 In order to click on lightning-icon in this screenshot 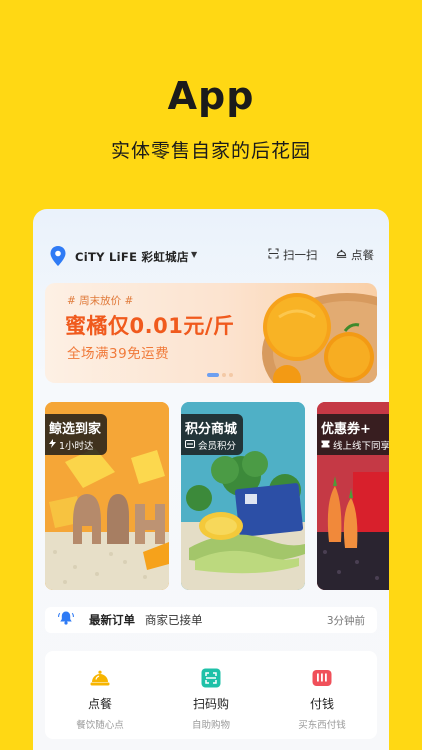, I will do `click(52, 445)`.